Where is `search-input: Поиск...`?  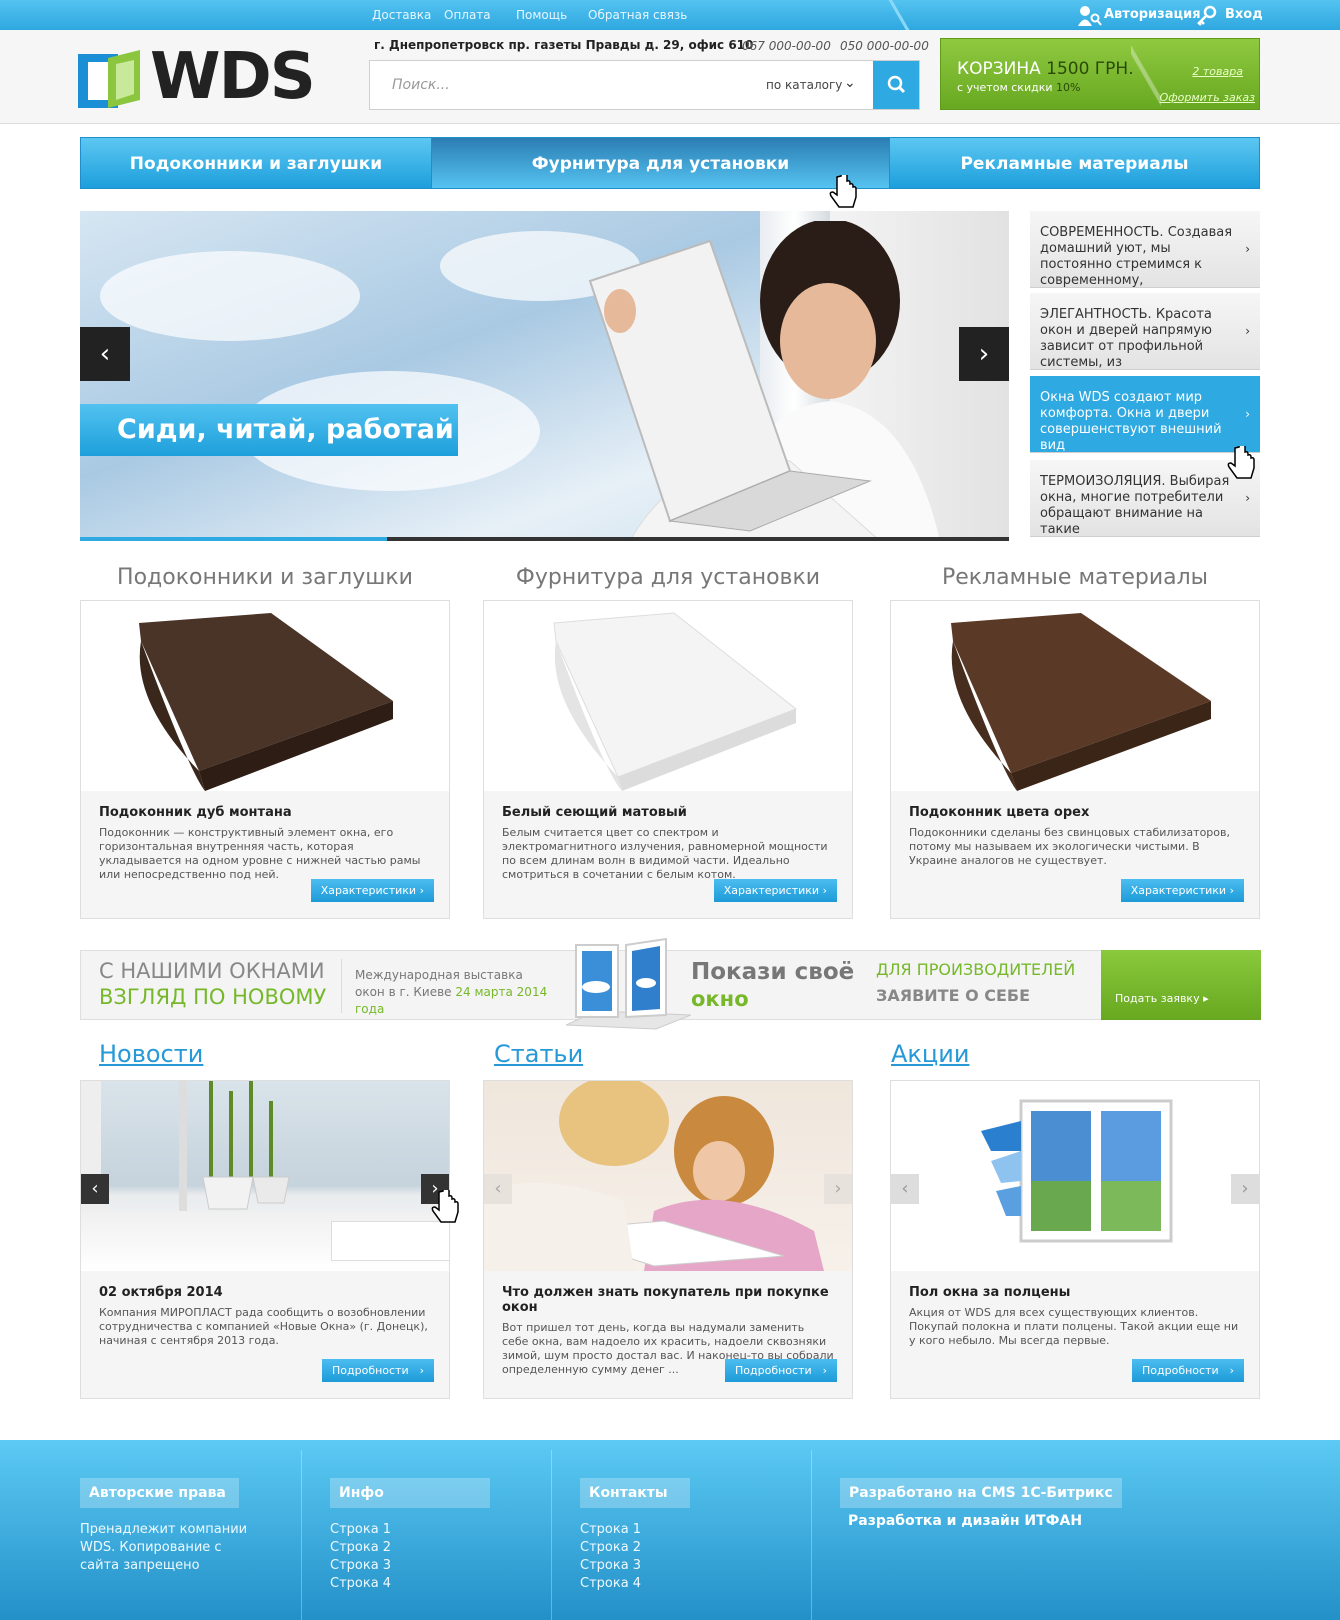 search-input: Поиск... is located at coordinates (421, 85).